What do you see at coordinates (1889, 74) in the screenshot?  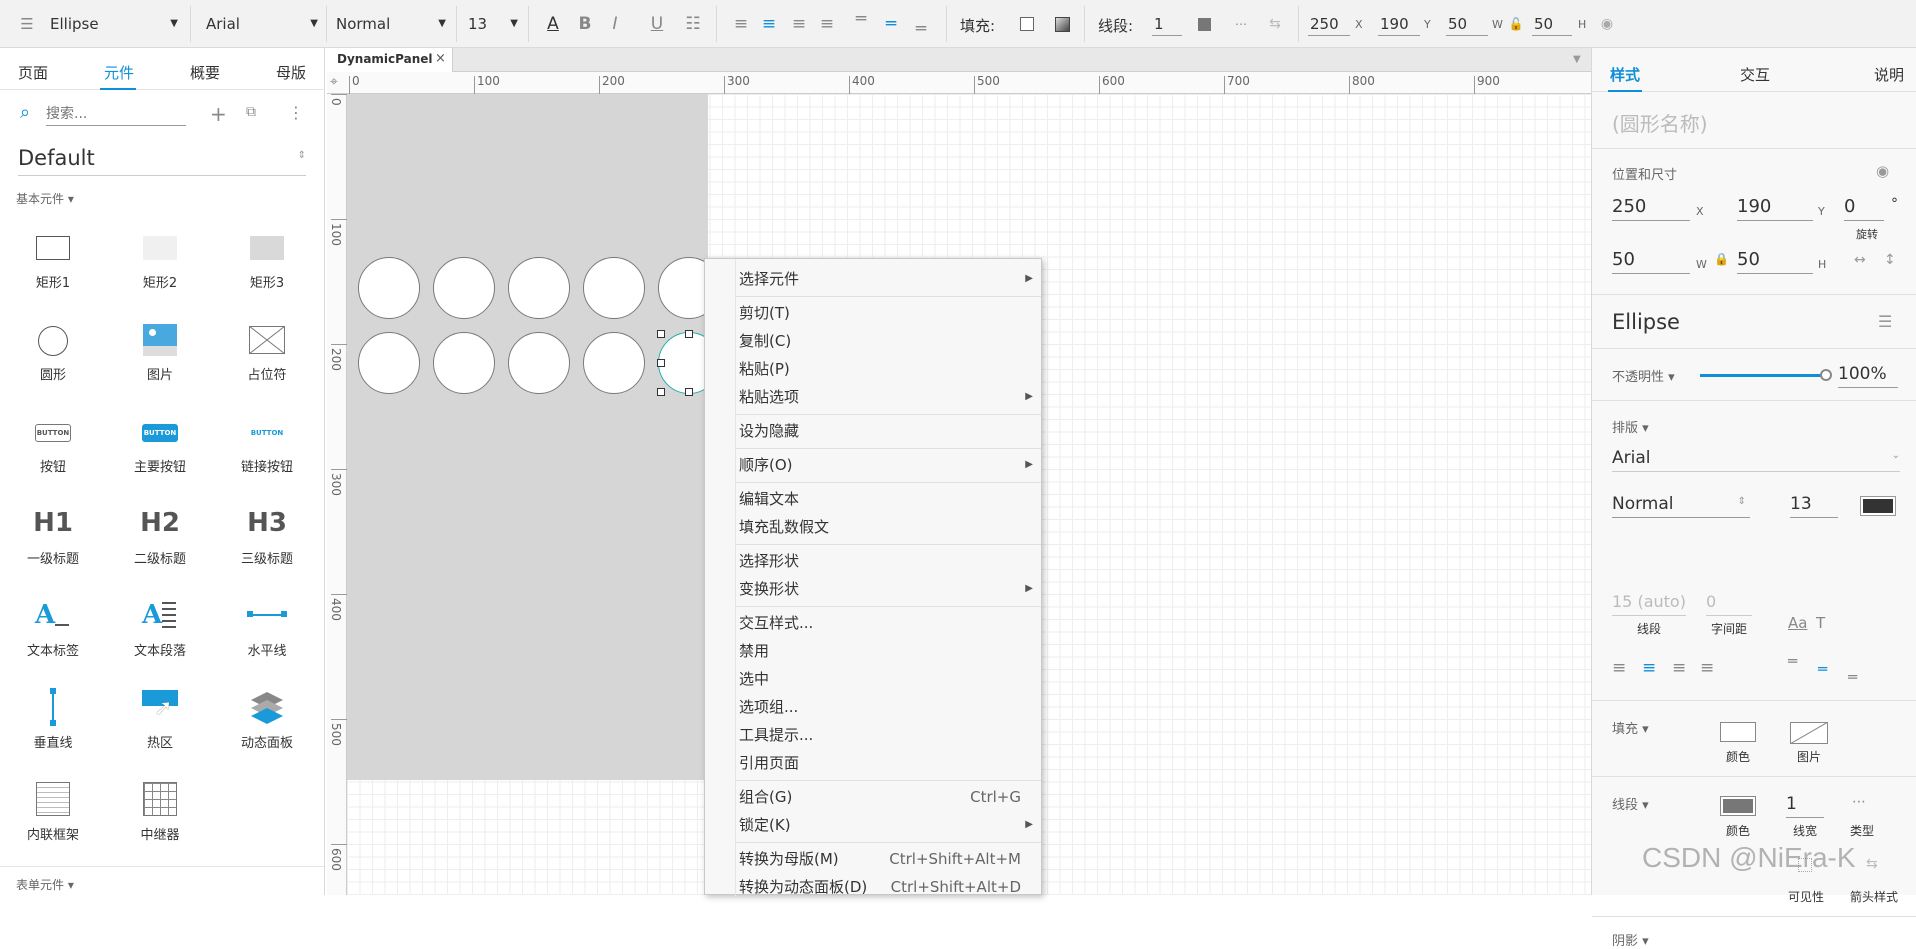 I see `tab-notes: 说明` at bounding box center [1889, 74].